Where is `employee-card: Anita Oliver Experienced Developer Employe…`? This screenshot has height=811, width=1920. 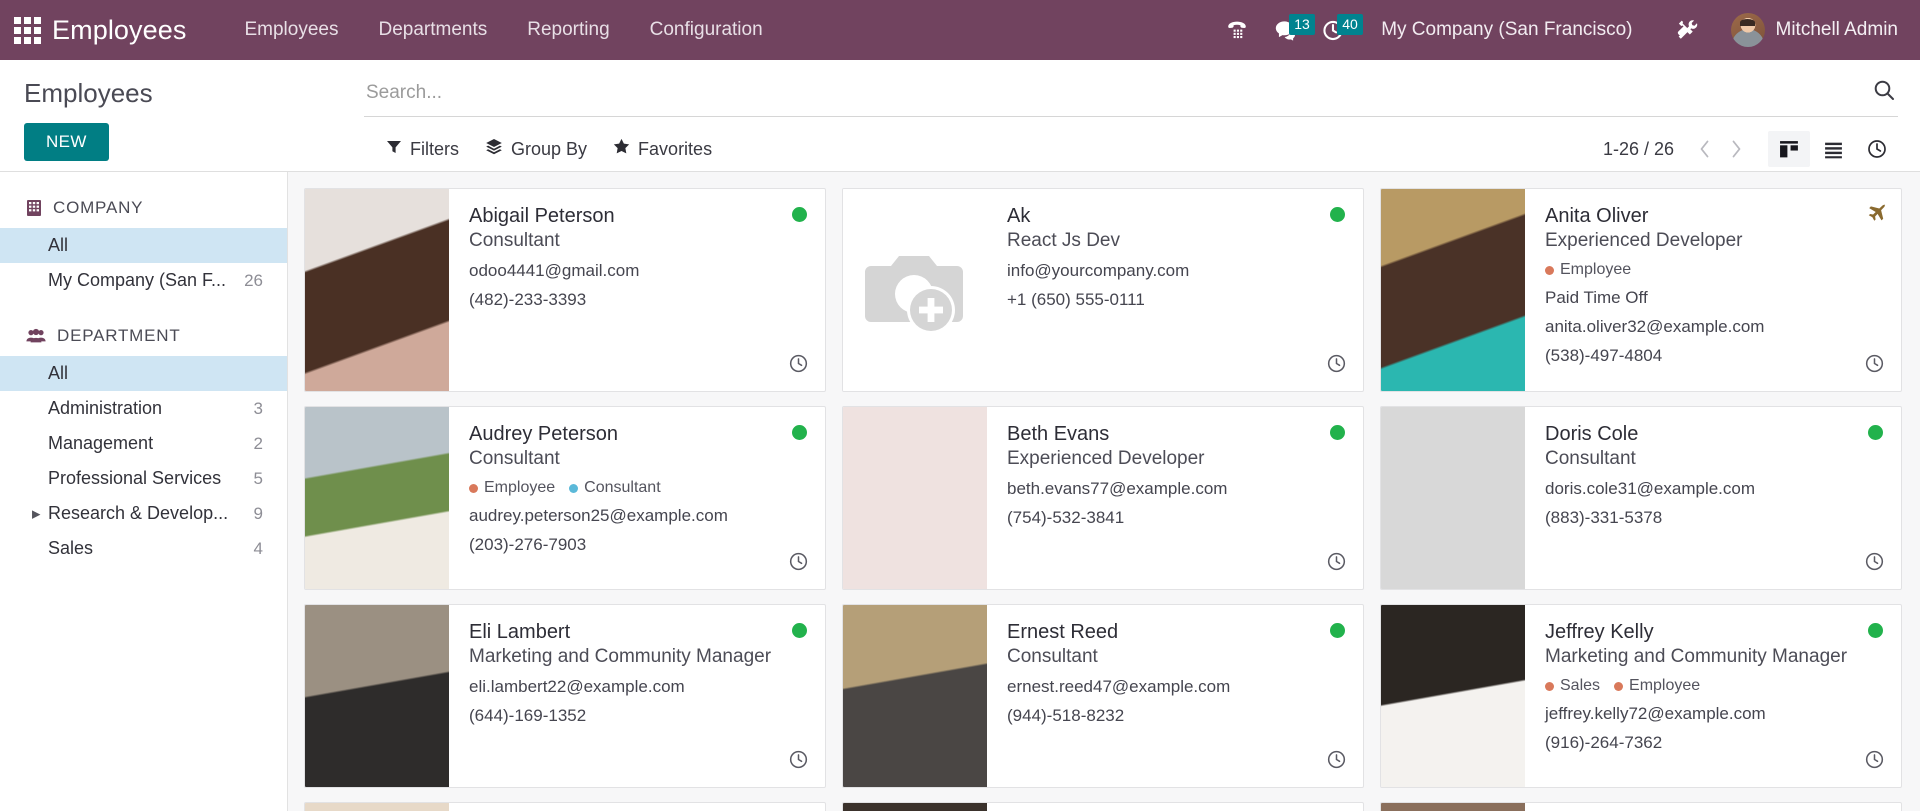 employee-card: Anita Oliver Experienced Developer Employe… is located at coordinates (1641, 290).